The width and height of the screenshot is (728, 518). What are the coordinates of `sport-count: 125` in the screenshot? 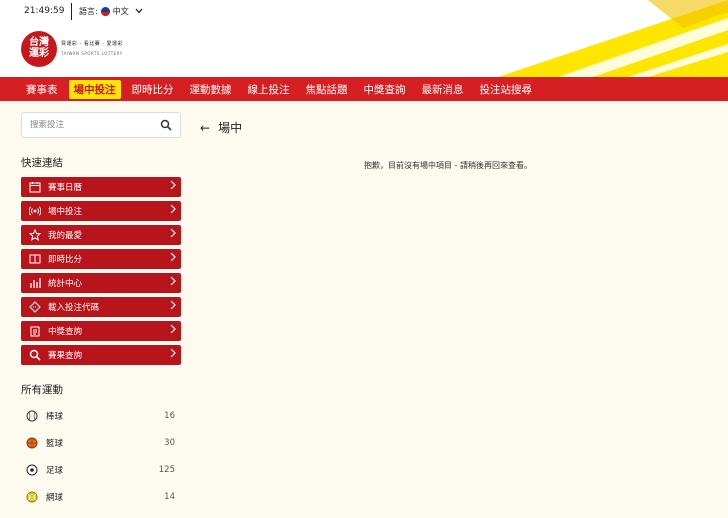 It's located at (166, 469).